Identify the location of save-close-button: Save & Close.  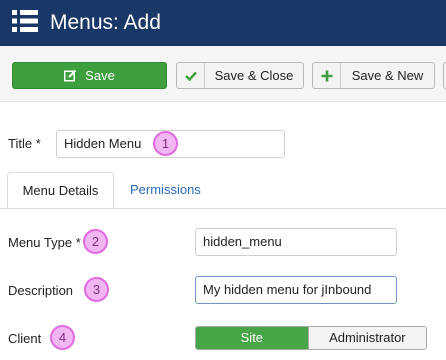
(240, 75).